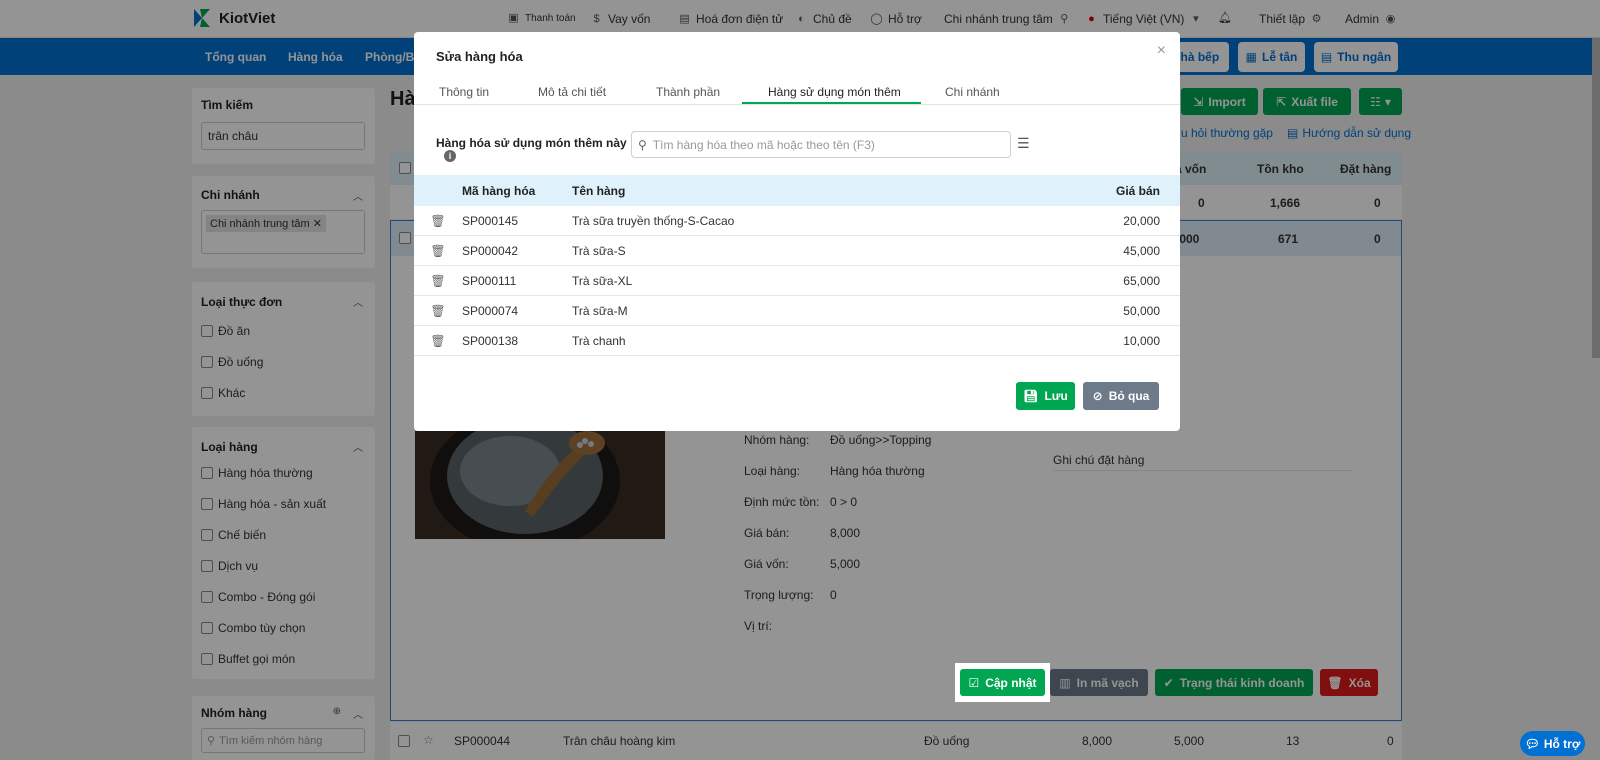 The image size is (1600, 760). I want to click on row-name: Trà sữa-XL, so click(602, 280).